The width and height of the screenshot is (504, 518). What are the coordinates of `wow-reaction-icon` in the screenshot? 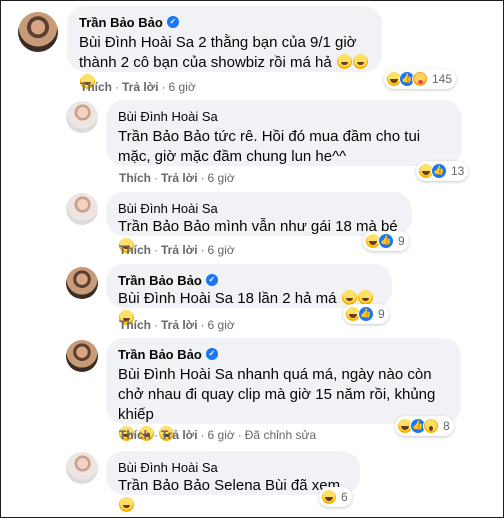 It's located at (431, 426).